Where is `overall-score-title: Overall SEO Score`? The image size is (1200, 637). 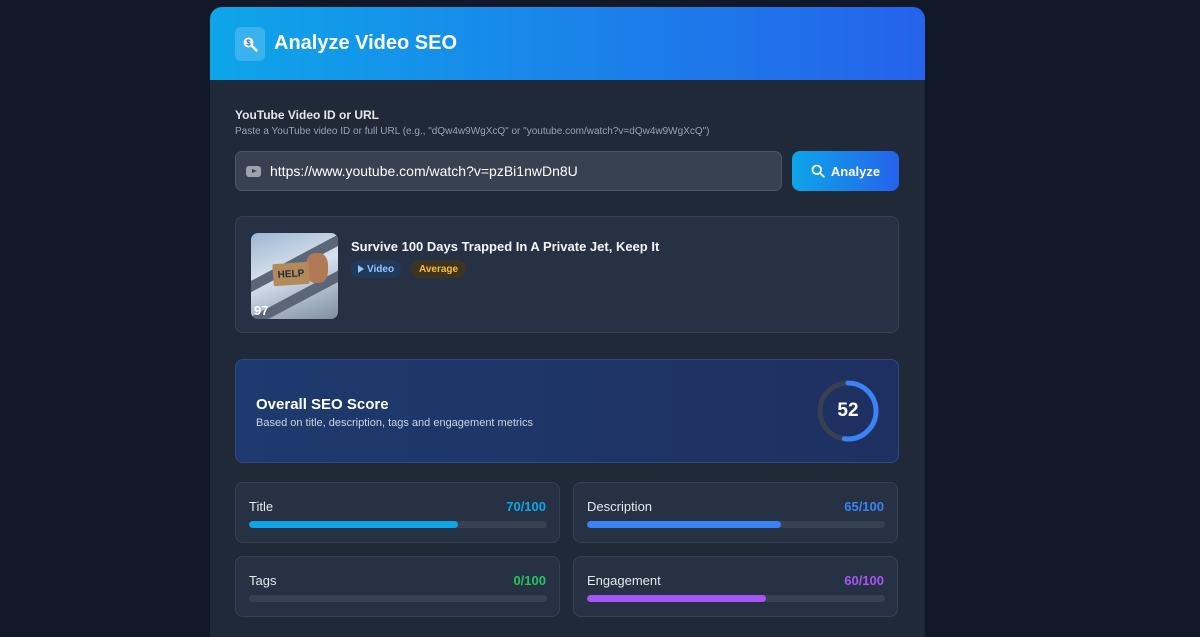 overall-score-title: Overall SEO Score is located at coordinates (322, 404).